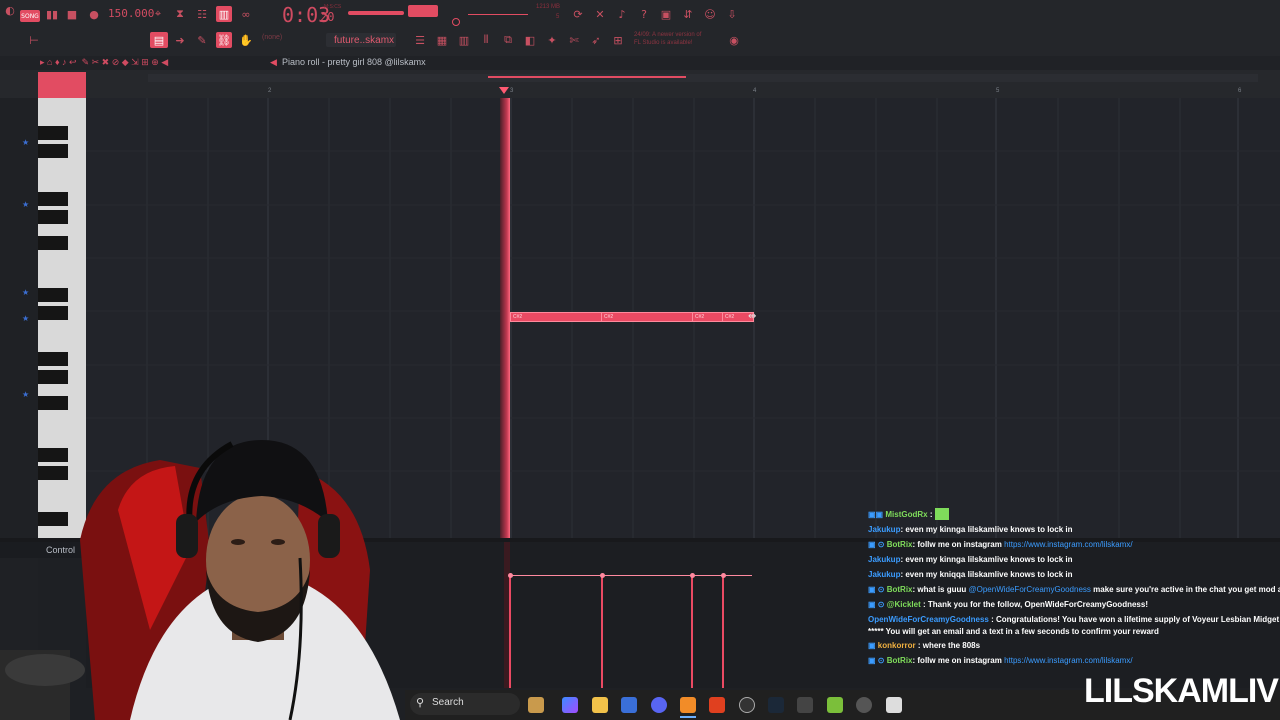 This screenshot has height=720, width=1280. I want to click on countdown-icon: ☷, so click(202, 14).